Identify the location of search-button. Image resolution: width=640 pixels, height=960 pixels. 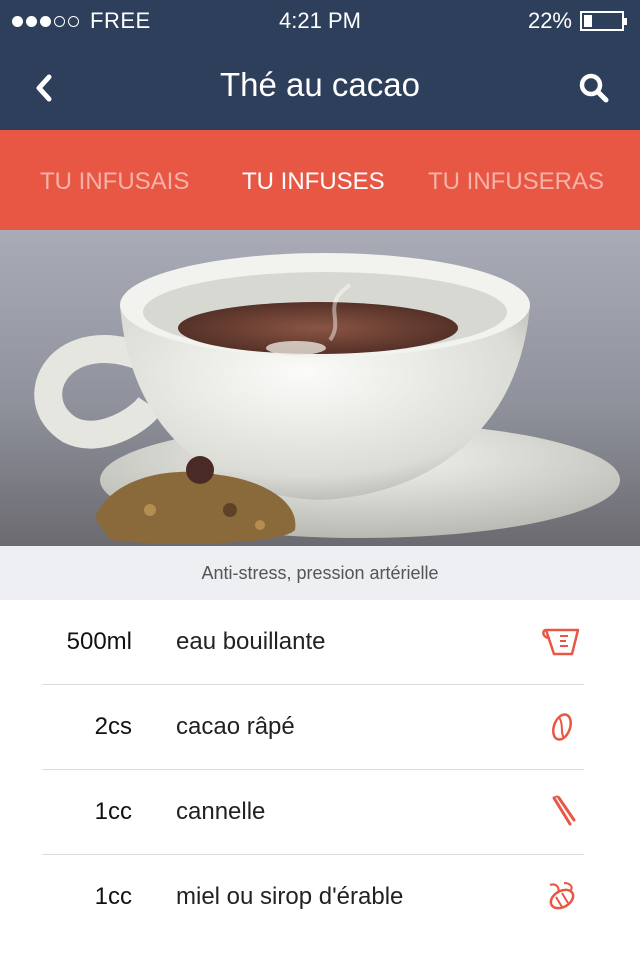
(594, 88).